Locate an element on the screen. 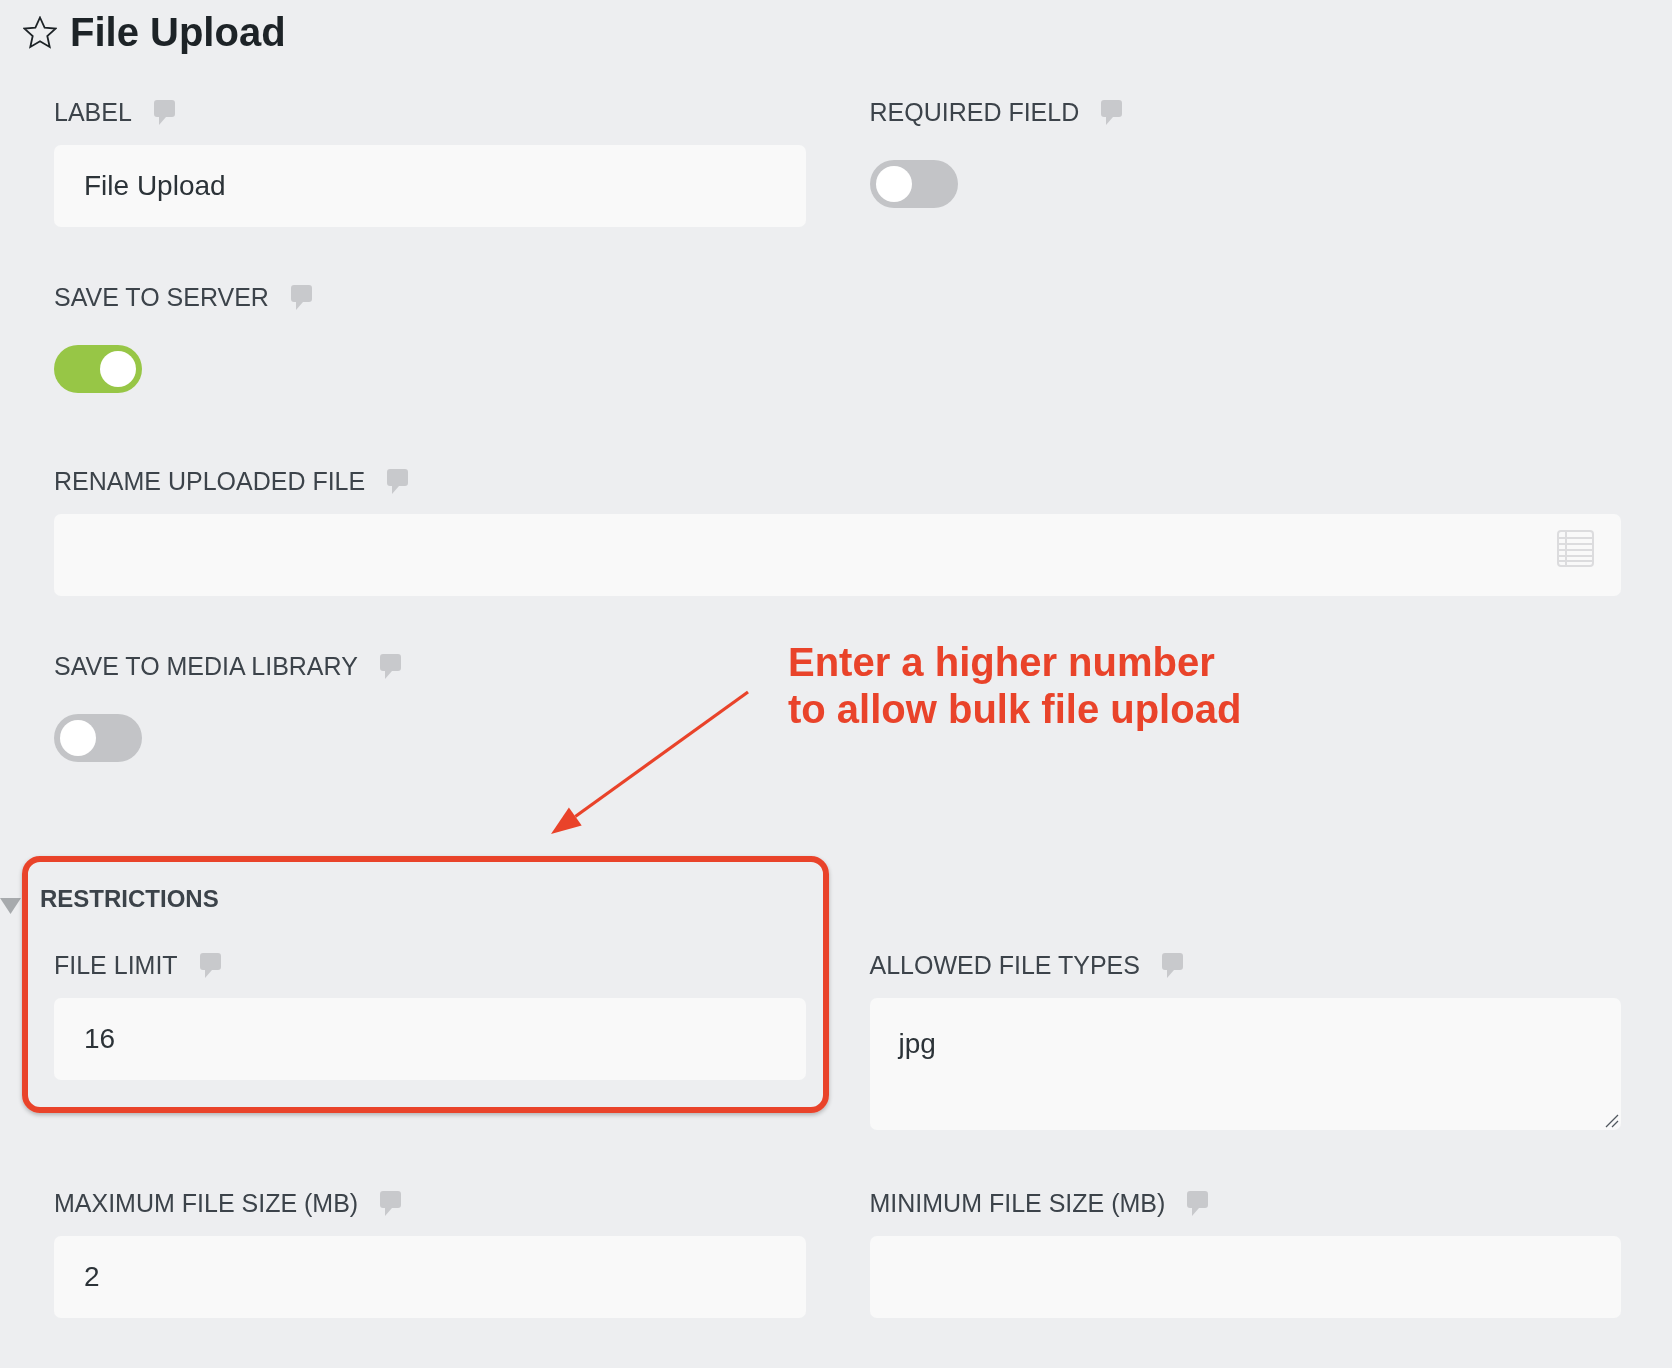  field-label: REQUIRED FIELD is located at coordinates (974, 112).